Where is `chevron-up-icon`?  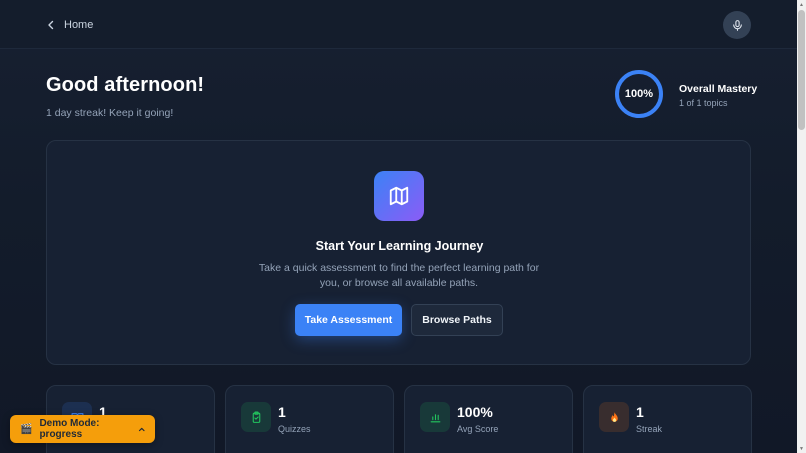 chevron-up-icon is located at coordinates (141, 429).